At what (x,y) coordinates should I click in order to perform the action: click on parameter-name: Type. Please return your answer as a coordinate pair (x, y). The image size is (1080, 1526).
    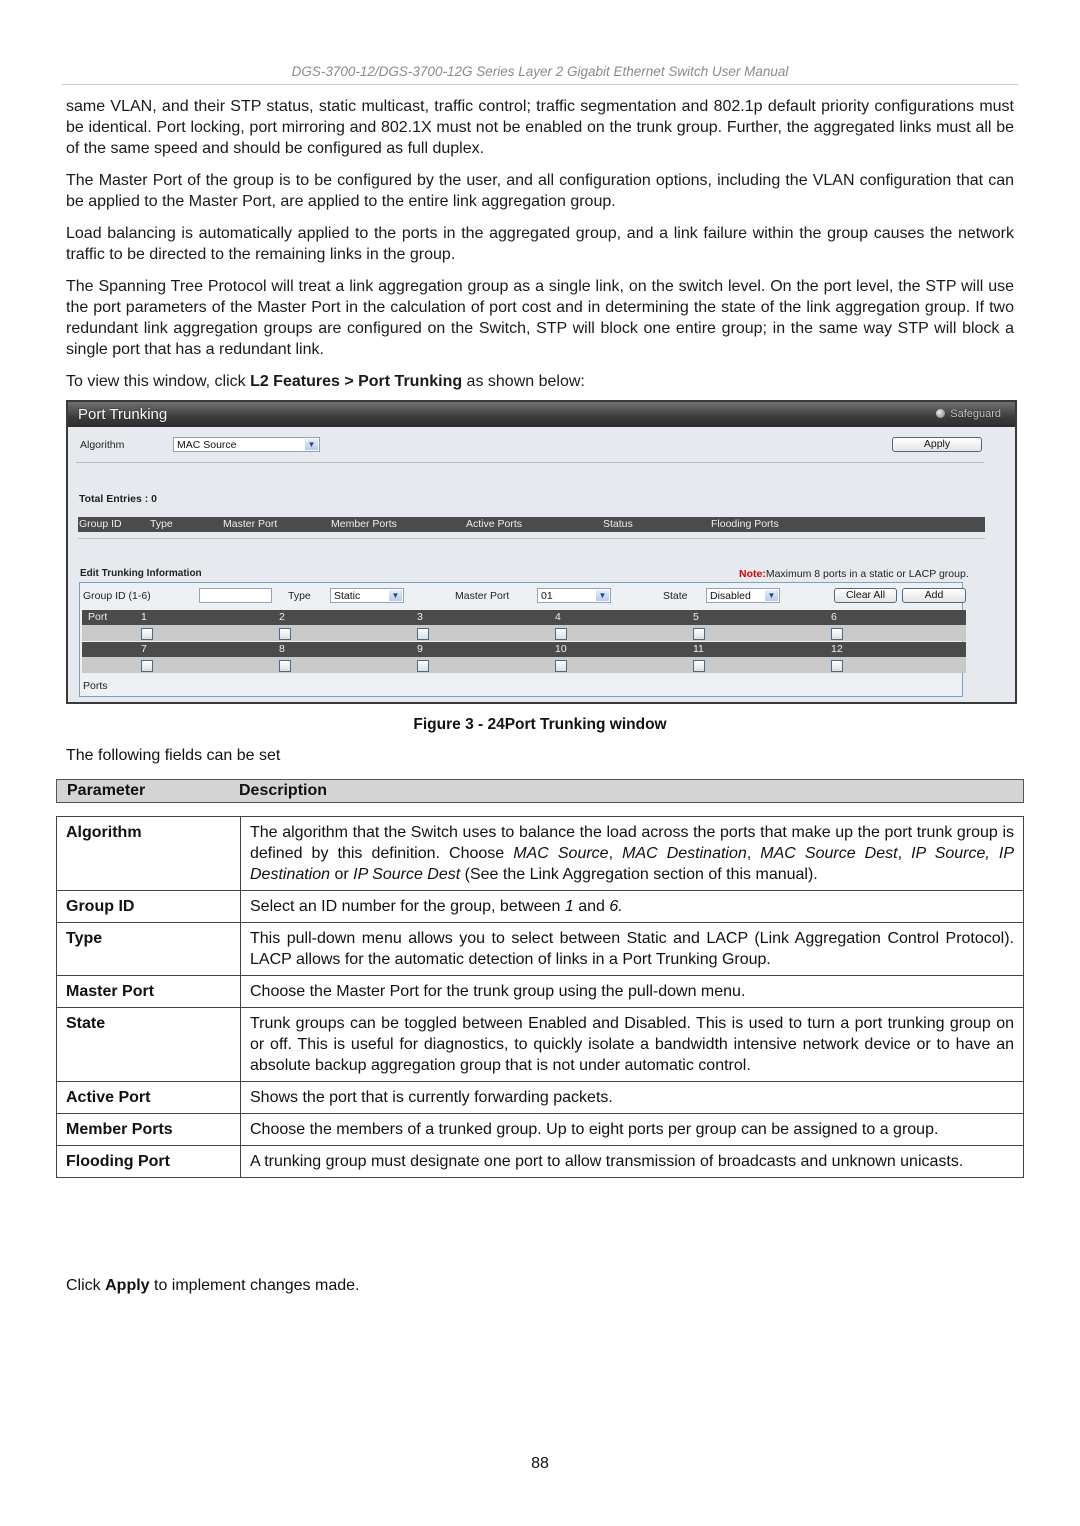
    Looking at the image, I should click on (148, 949).